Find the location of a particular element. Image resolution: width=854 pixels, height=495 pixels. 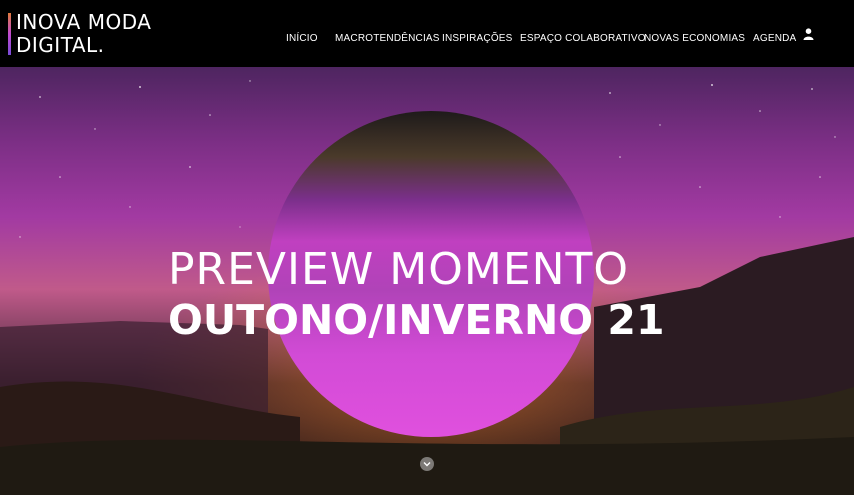

nav-item-espaco-colaborativo: ESPAÇO COLABORATIVO is located at coordinates (583, 38).